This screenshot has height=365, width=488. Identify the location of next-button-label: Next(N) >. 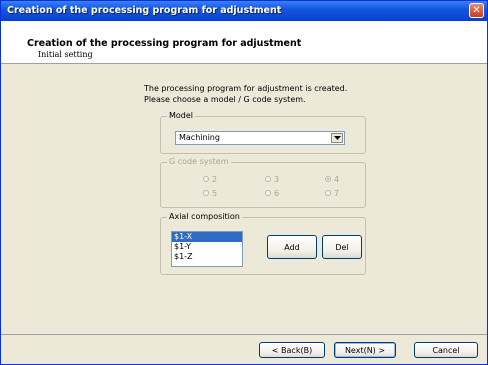
(365, 350).